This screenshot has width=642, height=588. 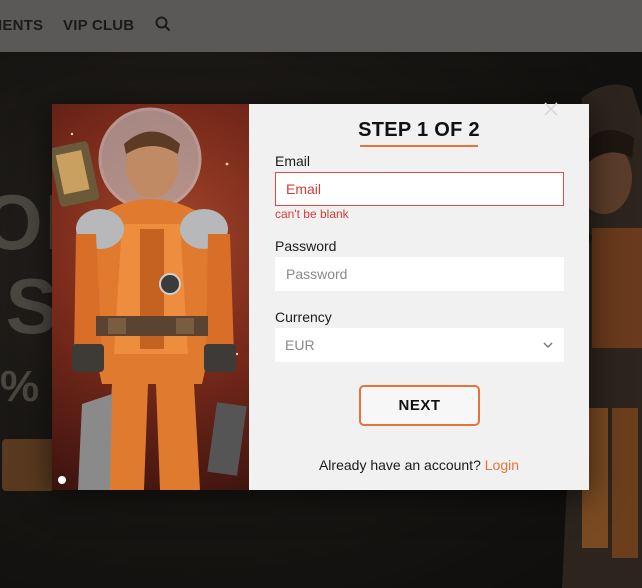 What do you see at coordinates (419, 130) in the screenshot?
I see `step-title: STEP 1 OF 2` at bounding box center [419, 130].